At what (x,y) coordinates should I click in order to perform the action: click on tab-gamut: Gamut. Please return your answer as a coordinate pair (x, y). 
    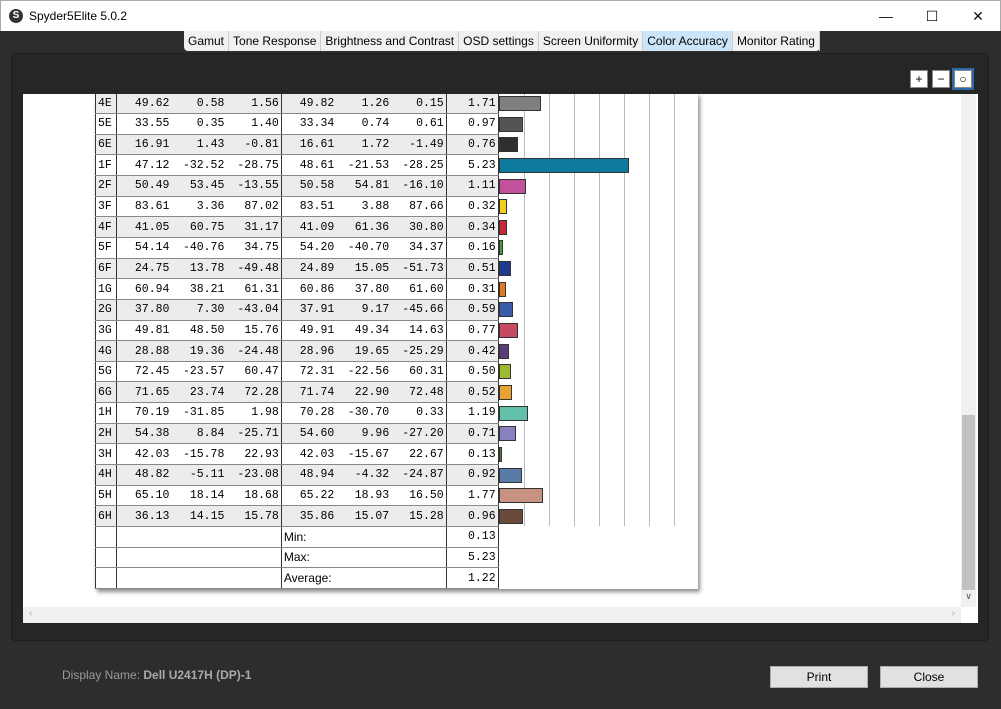
    Looking at the image, I should click on (207, 41).